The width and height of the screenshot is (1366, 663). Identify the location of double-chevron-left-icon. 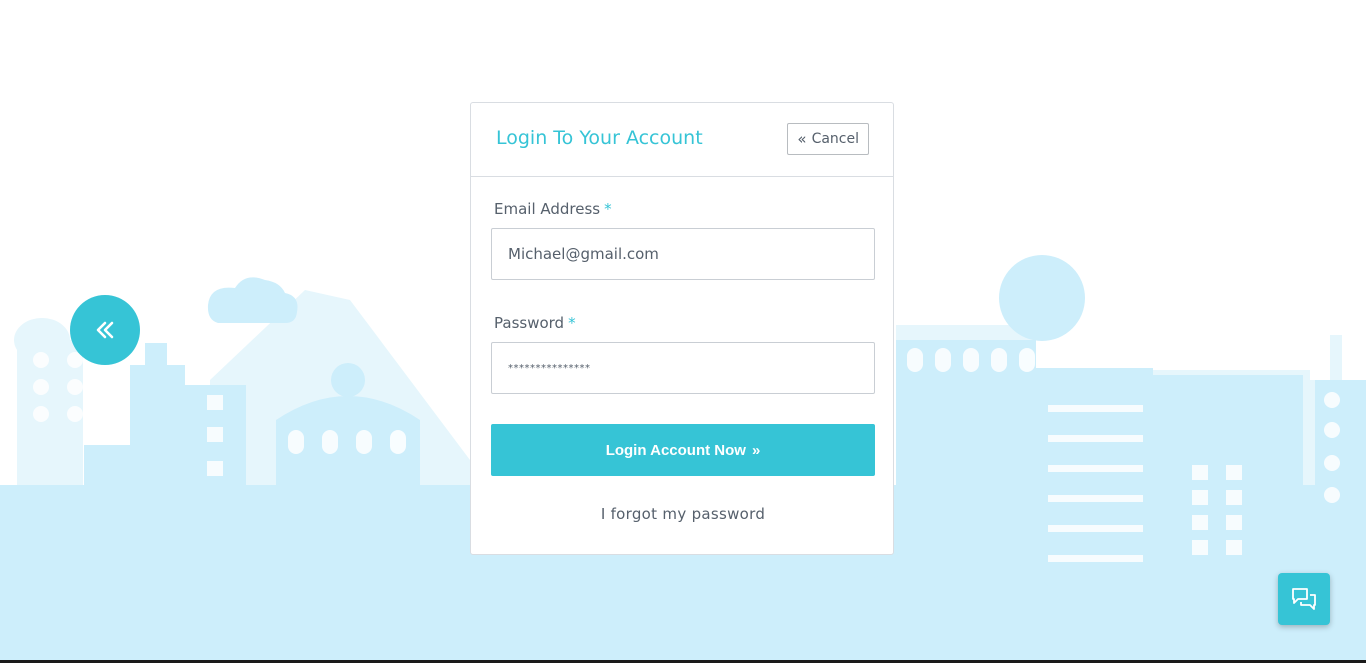
(105, 330).